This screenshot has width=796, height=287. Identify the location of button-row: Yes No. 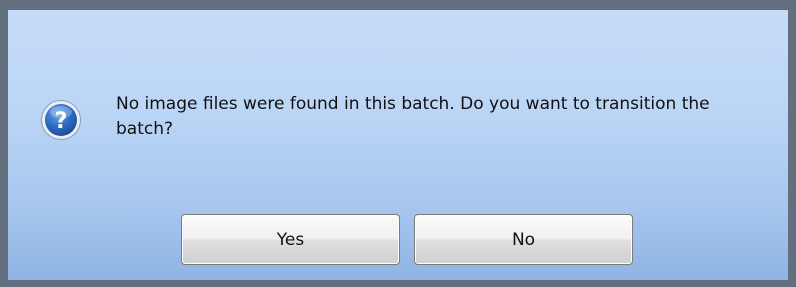
(407, 239).